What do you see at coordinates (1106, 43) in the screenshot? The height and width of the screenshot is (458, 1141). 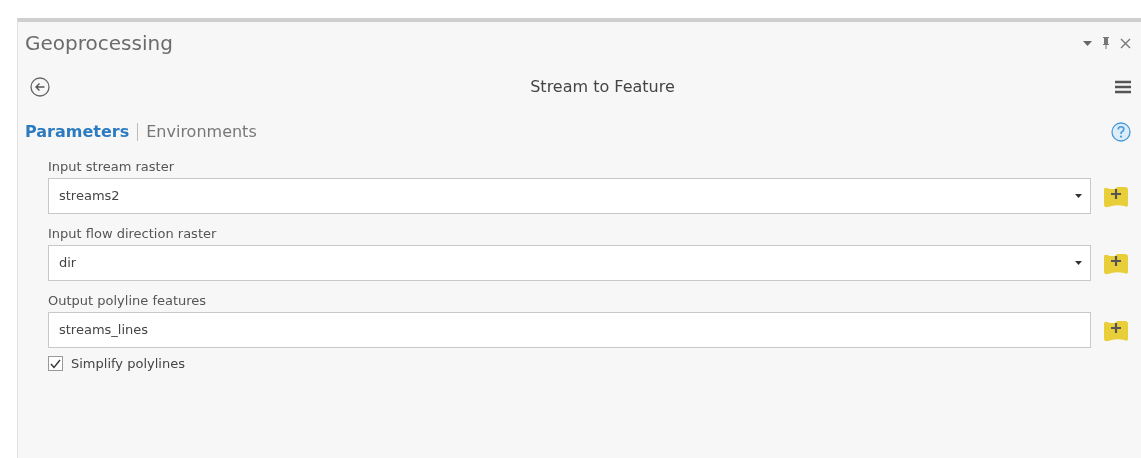 I see `pin-icon` at bounding box center [1106, 43].